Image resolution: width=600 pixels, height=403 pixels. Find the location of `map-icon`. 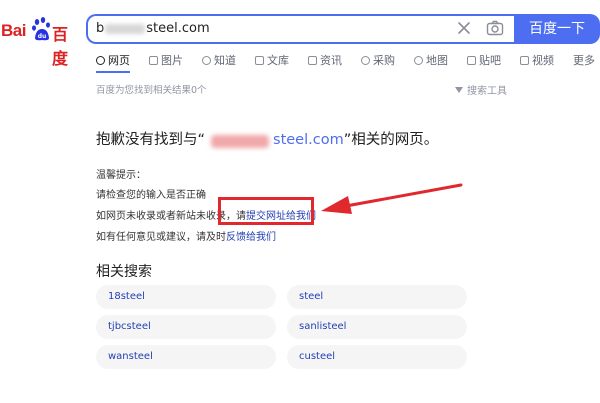

map-icon is located at coordinates (418, 60).